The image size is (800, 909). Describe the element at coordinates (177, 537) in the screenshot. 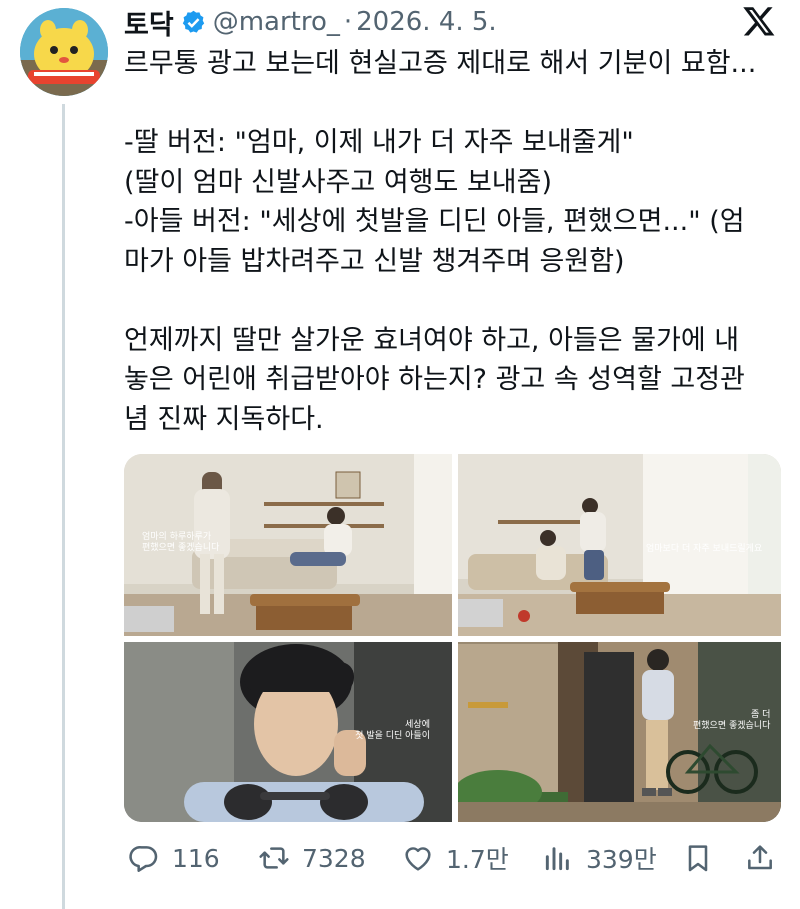

I see `caption-line: 엄마의 하루하루가` at that location.